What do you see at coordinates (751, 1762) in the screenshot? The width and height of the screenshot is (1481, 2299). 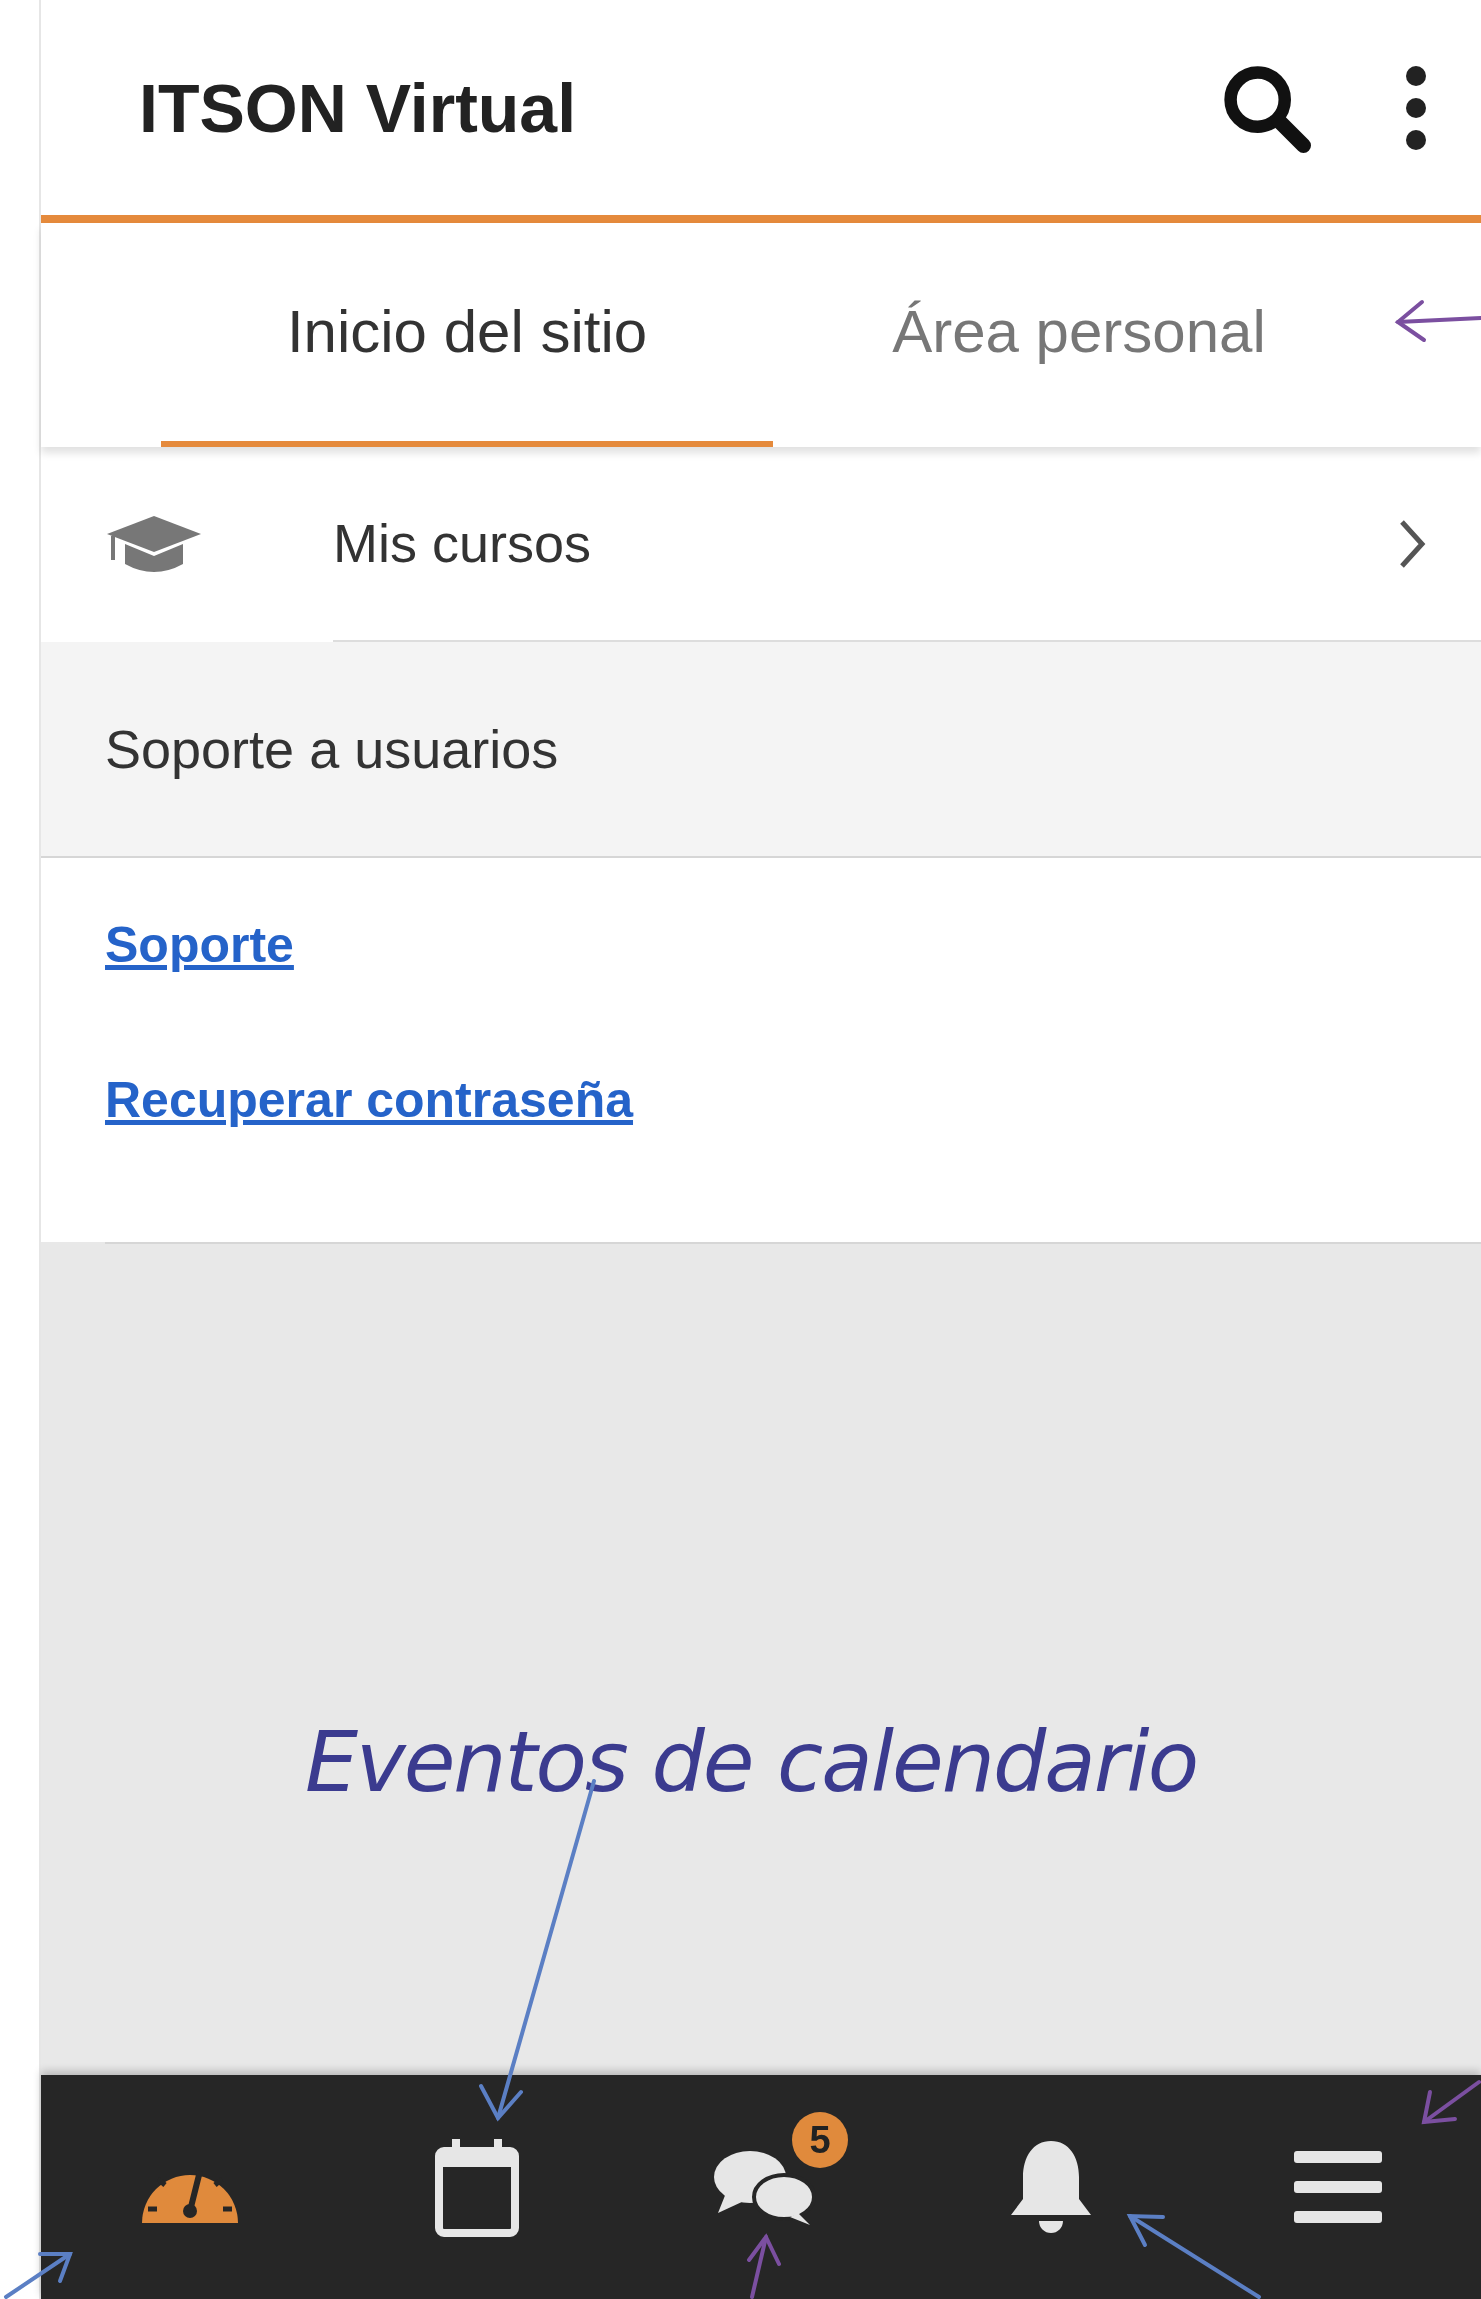 I see `annotation-label: Eventos de calendario` at bounding box center [751, 1762].